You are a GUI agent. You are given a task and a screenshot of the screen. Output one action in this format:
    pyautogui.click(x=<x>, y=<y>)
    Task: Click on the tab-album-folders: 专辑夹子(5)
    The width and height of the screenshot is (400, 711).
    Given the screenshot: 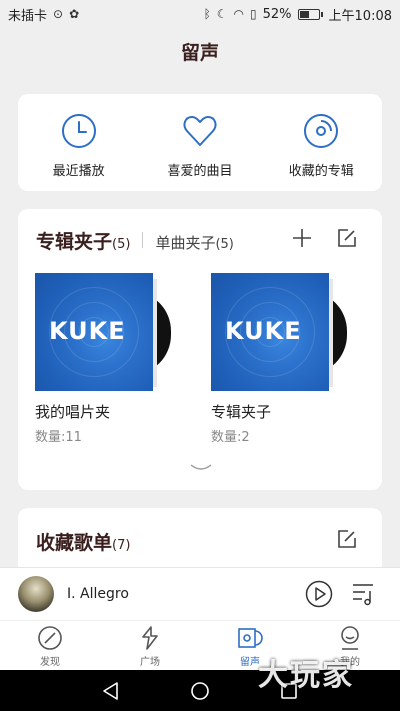 What is the action you would take?
    pyautogui.click(x=83, y=240)
    